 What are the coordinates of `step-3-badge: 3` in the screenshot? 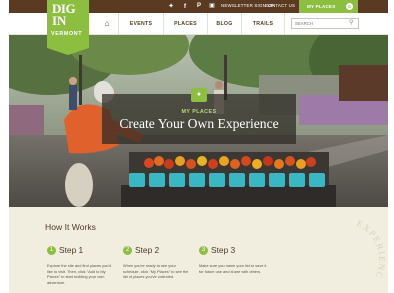 It's located at (203, 250).